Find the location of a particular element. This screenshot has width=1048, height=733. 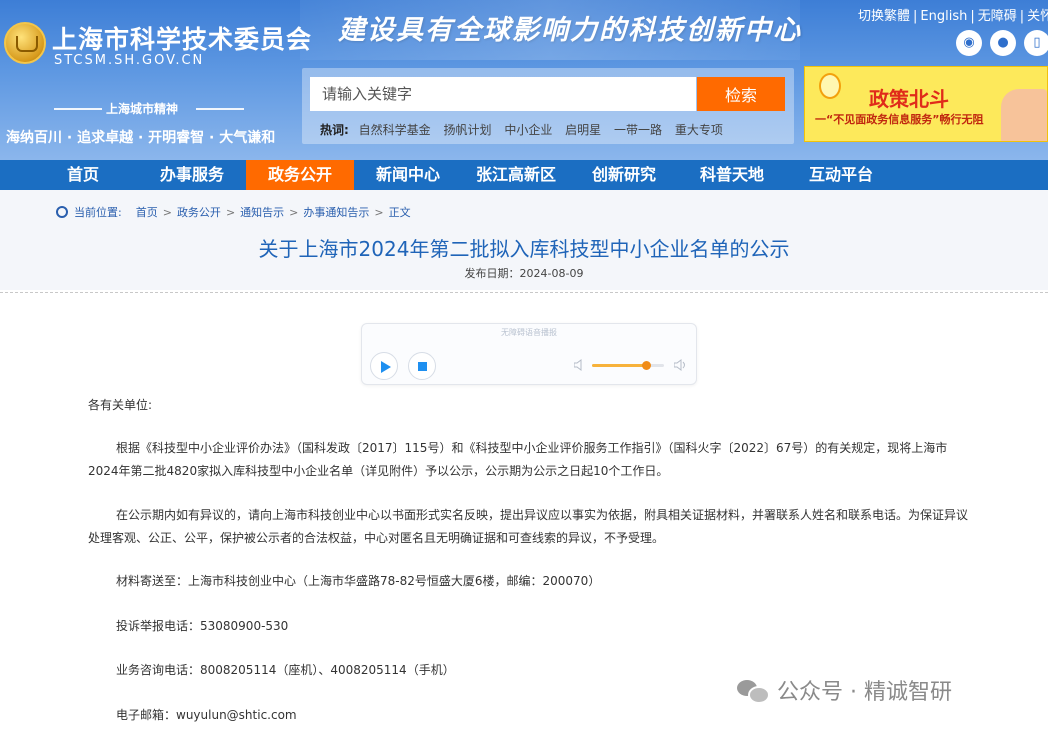

link-accessibility: 无障碍 is located at coordinates (997, 16).